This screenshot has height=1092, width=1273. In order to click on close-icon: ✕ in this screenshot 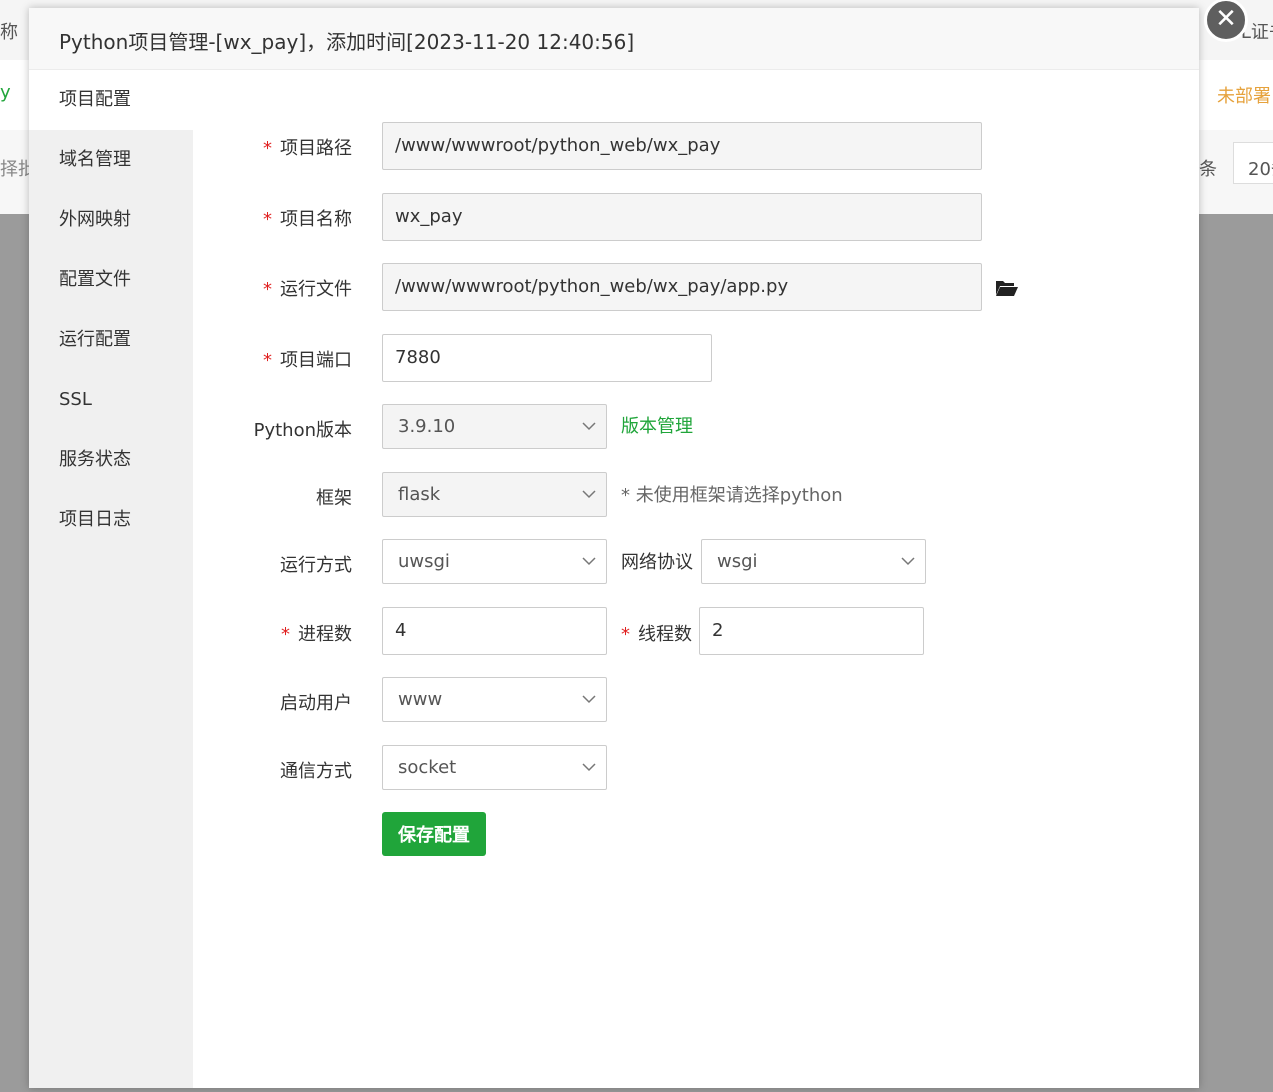, I will do `click(1226, 19)`.